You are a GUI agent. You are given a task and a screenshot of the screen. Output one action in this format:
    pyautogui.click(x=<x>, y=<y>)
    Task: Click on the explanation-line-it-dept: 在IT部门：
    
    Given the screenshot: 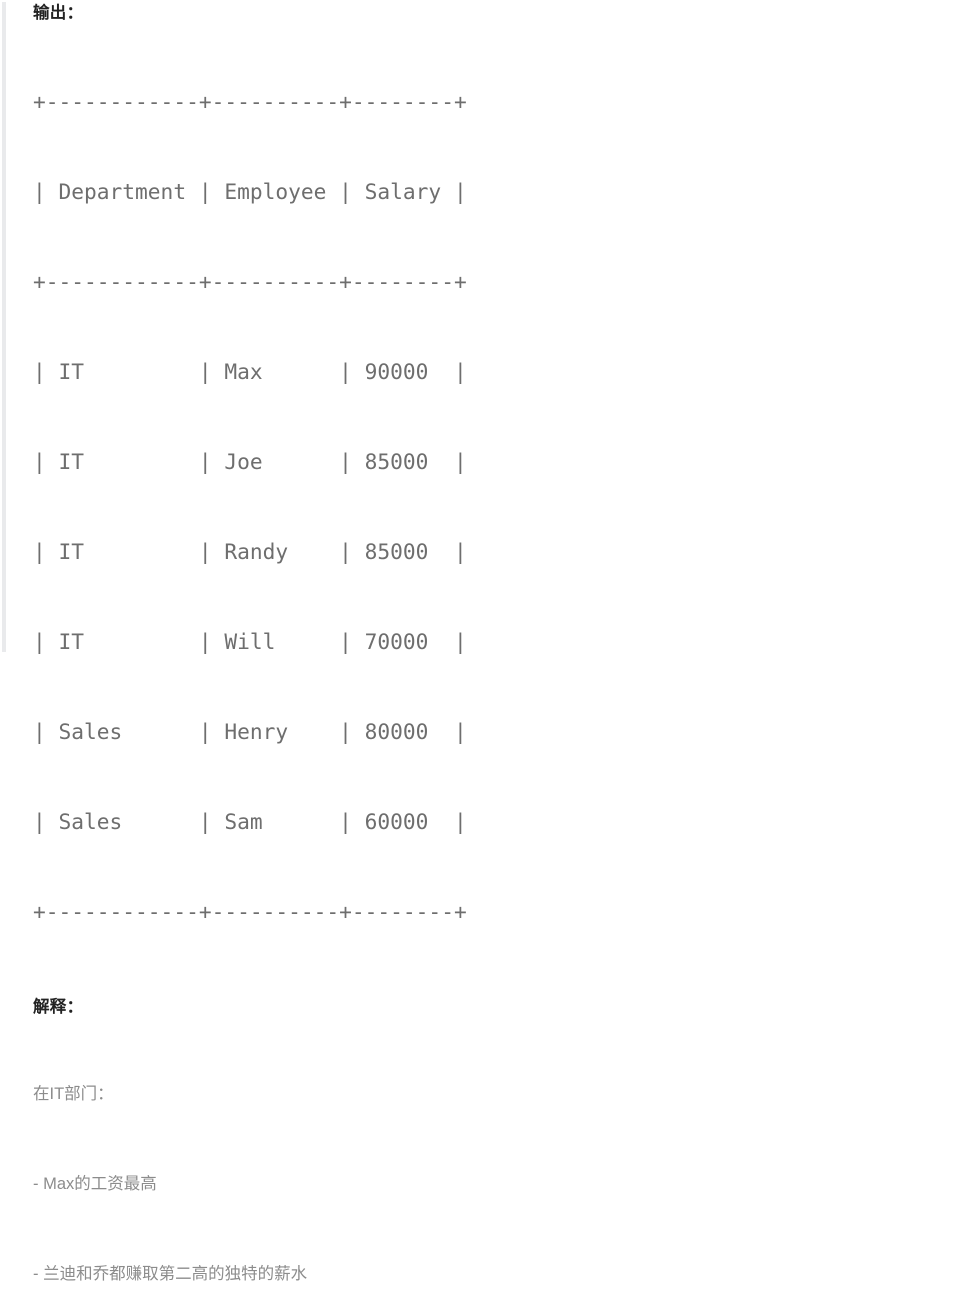 What is the action you would take?
    pyautogui.click(x=73, y=1094)
    